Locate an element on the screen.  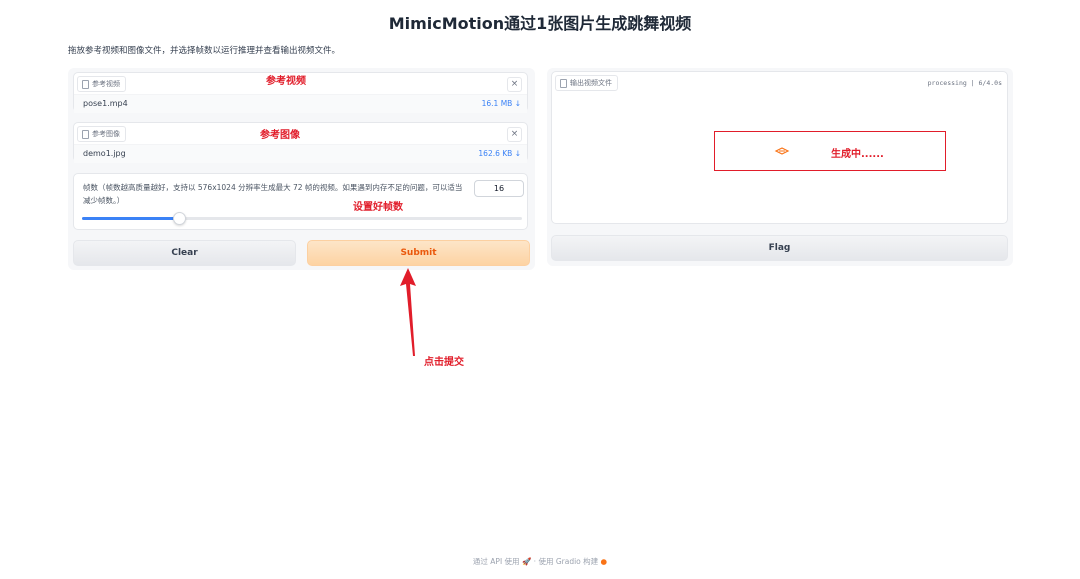
annotation-frames: 设置好帧数 is located at coordinates (378, 207).